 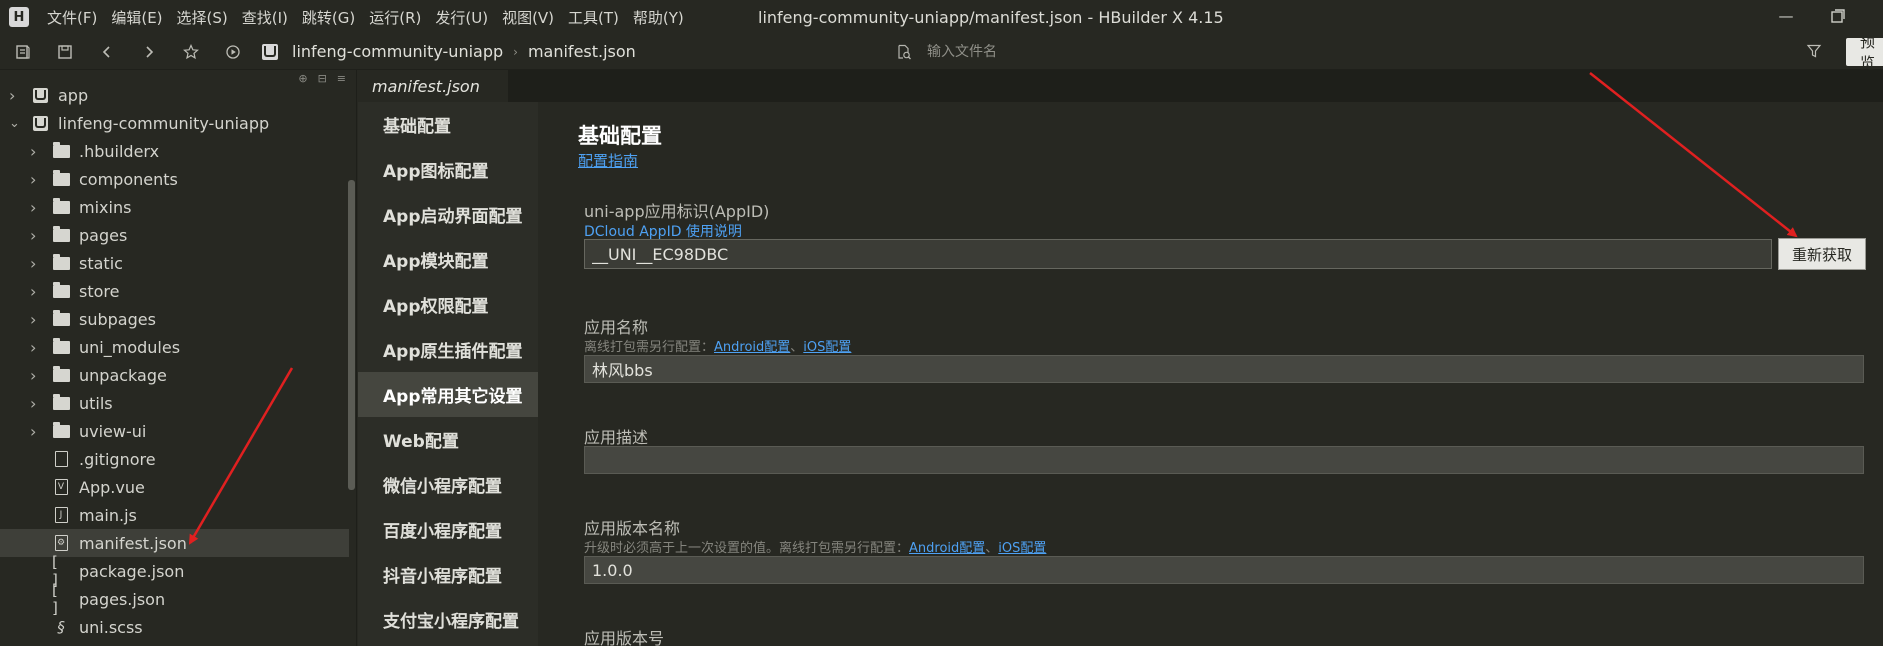 I want to click on tree-item-unpackage: › unpackage, so click(x=174, y=375).